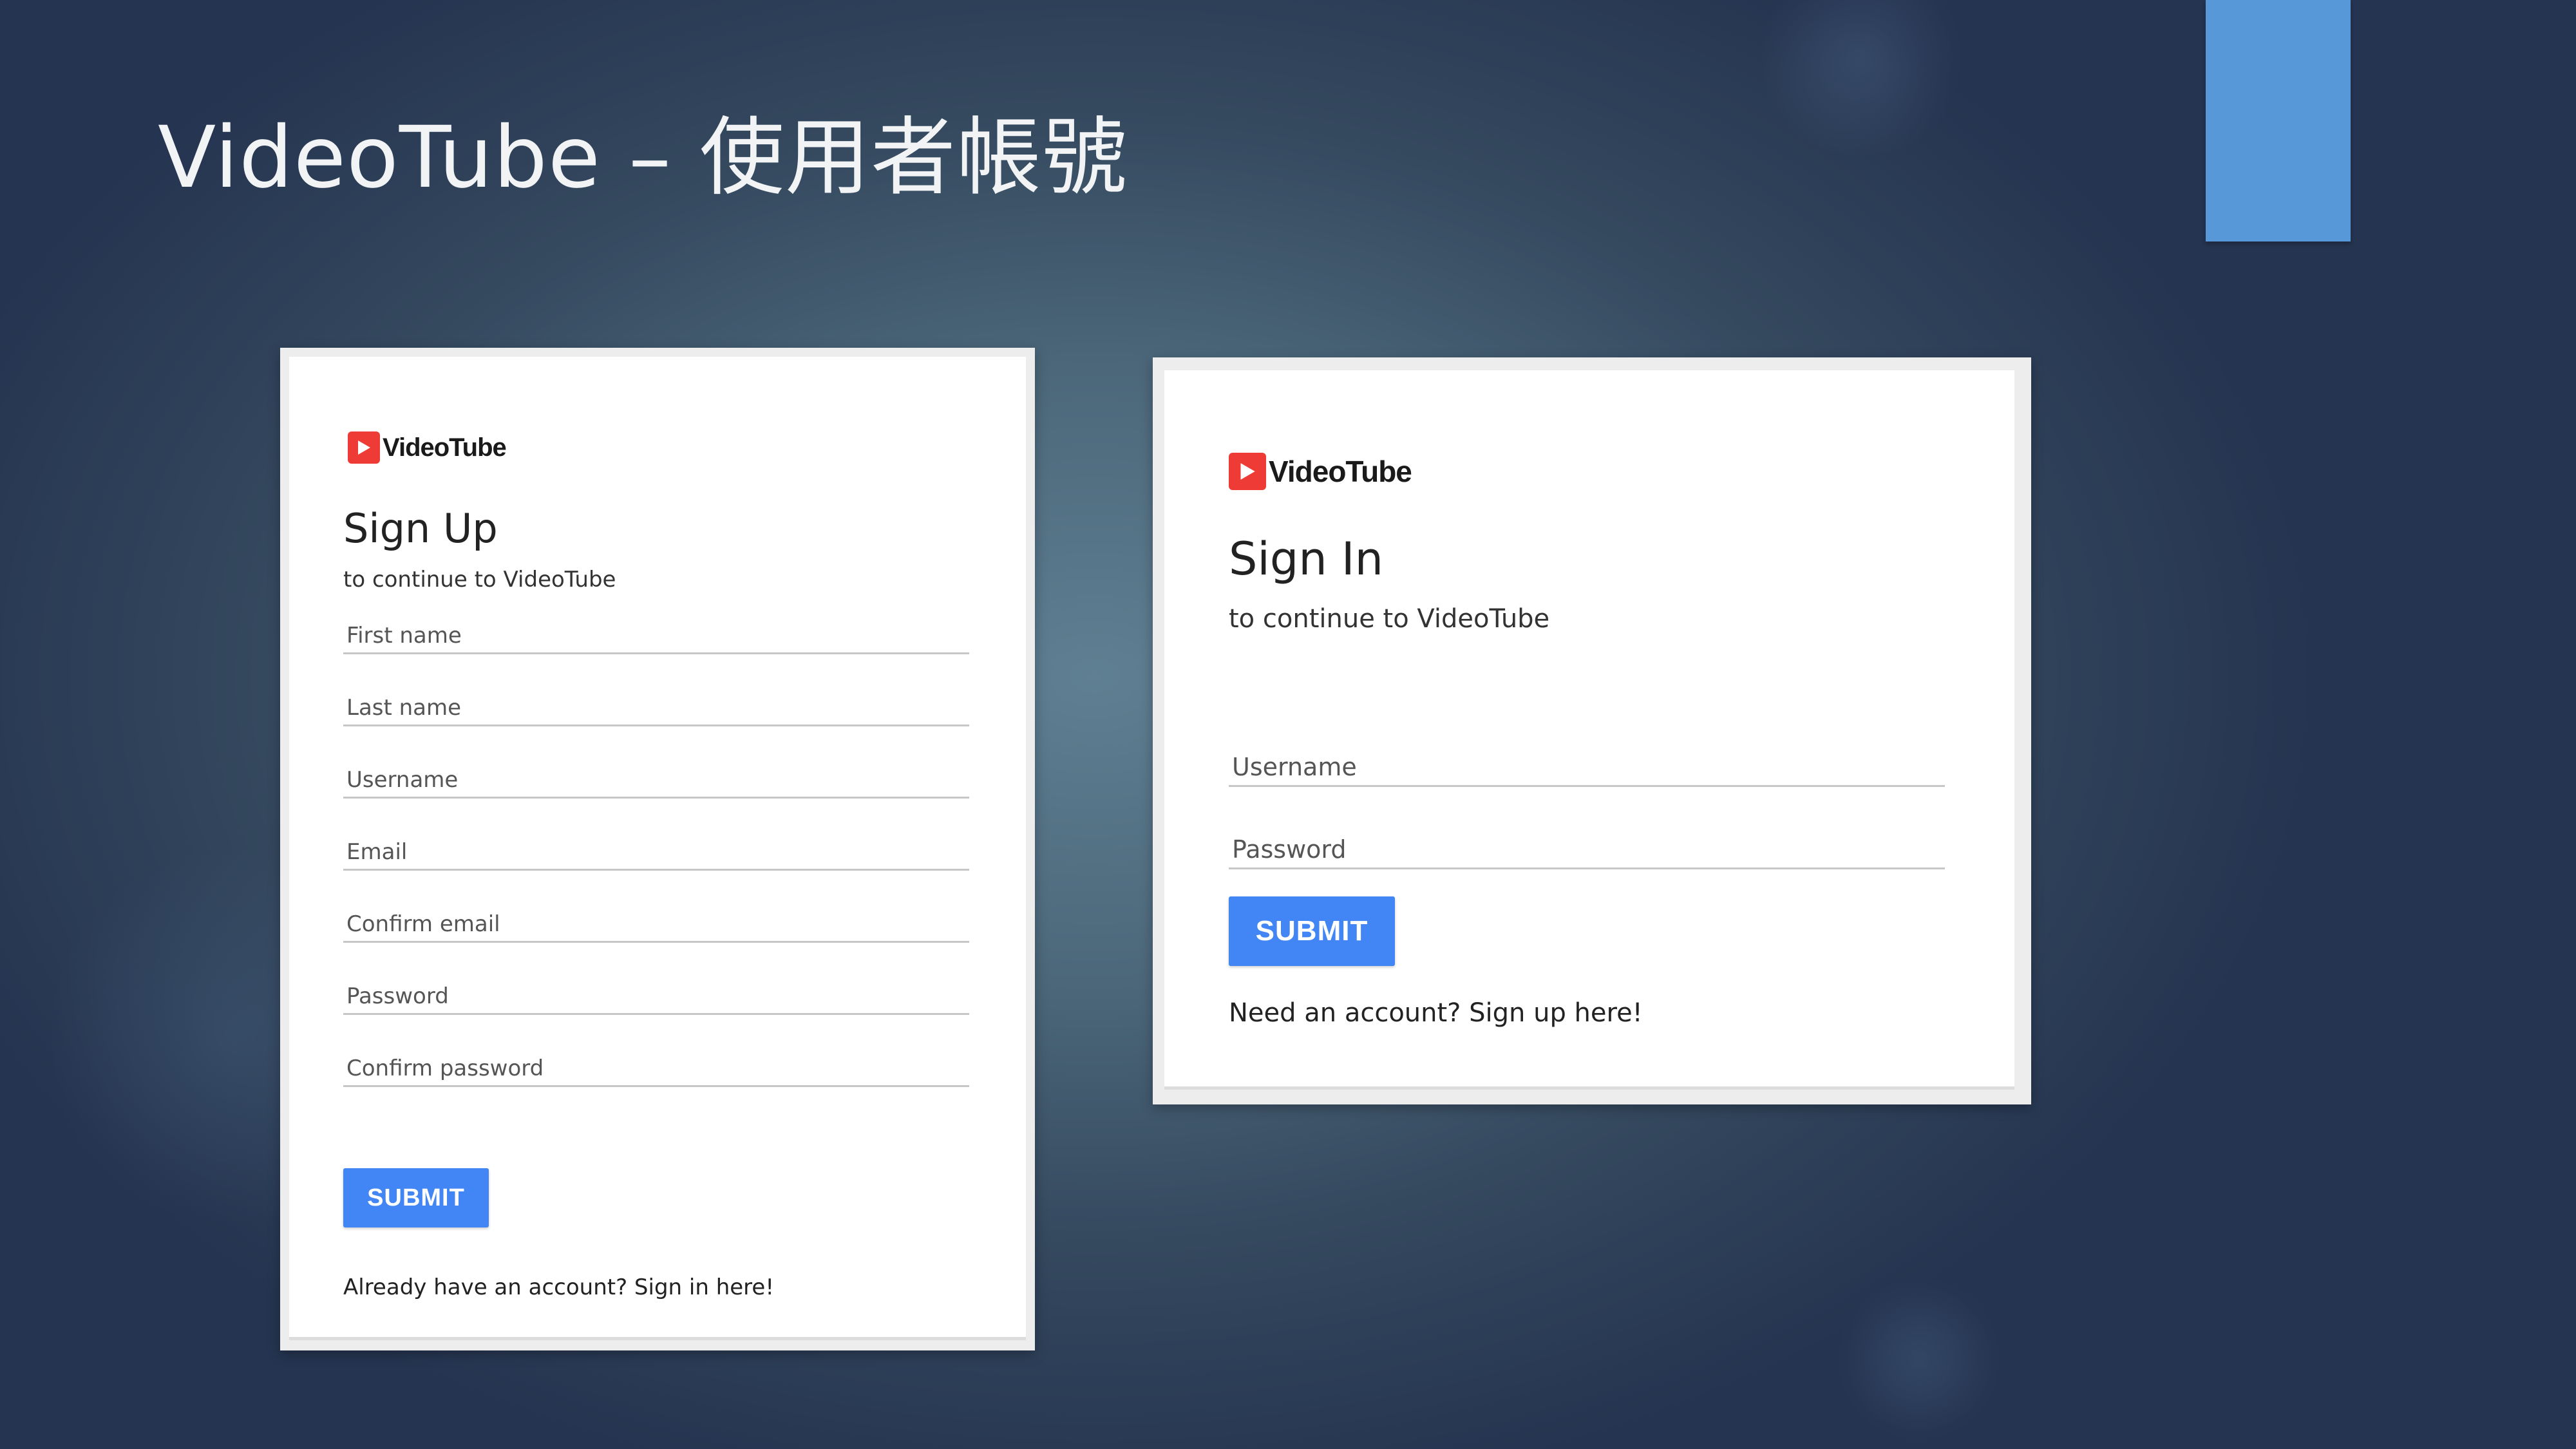 This screenshot has height=1449, width=2576. I want to click on signin-submit-button: SUBMIT, so click(1312, 931).